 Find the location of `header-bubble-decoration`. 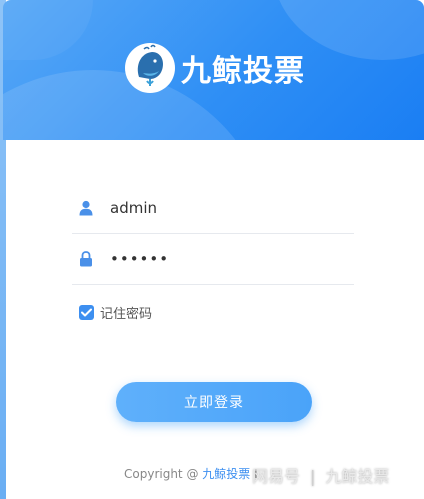

header-bubble-decoration is located at coordinates (48, 30).